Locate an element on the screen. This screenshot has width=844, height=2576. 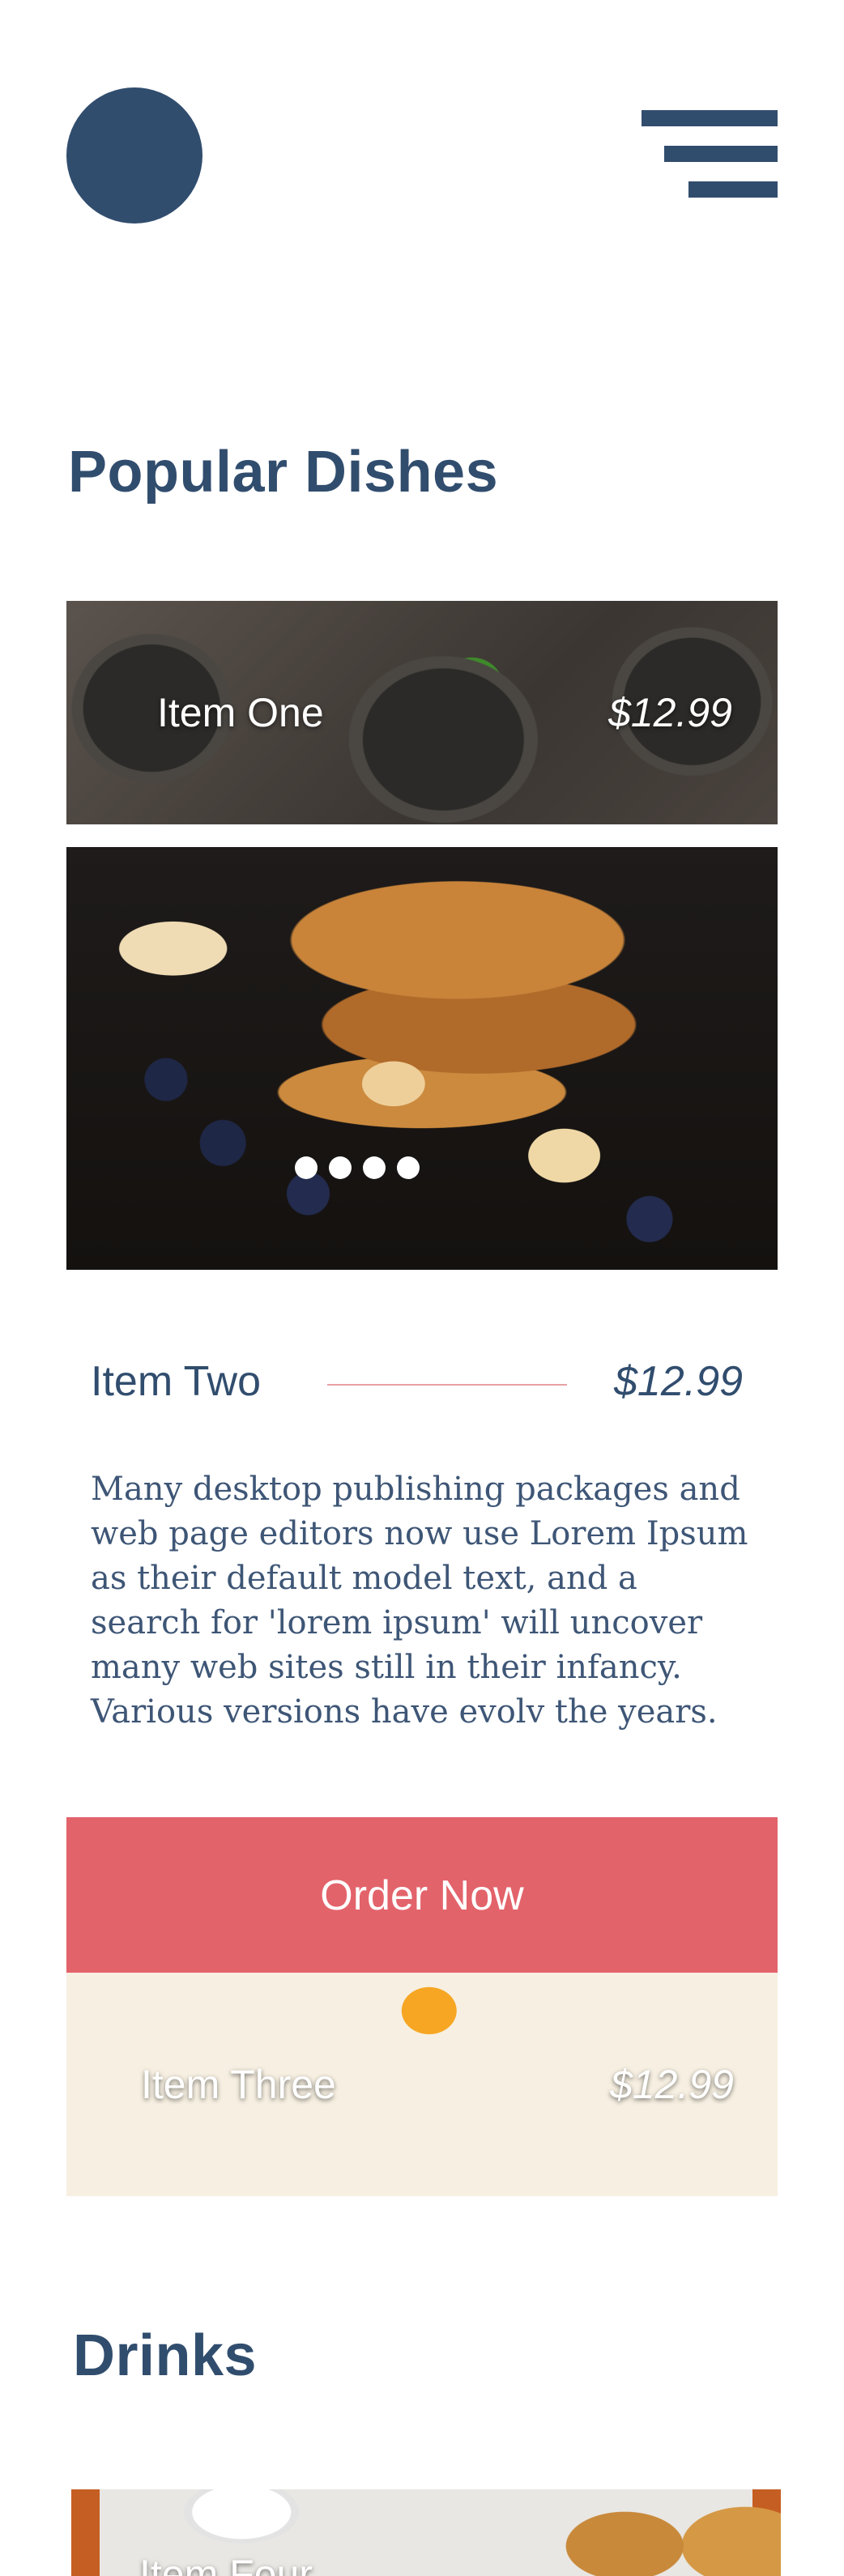
dish-name: Item One is located at coordinates (241, 712).